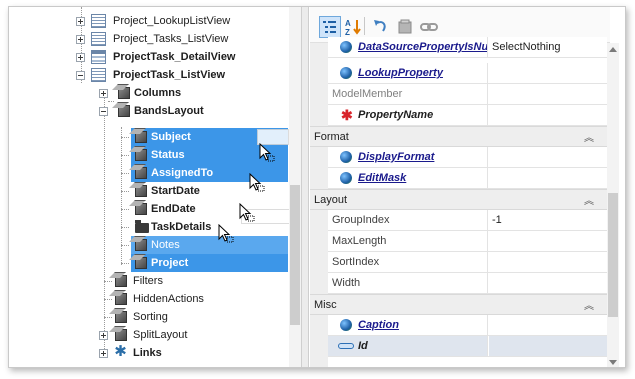  What do you see at coordinates (194, 93) in the screenshot?
I see `tree-node-columns: Columns` at bounding box center [194, 93].